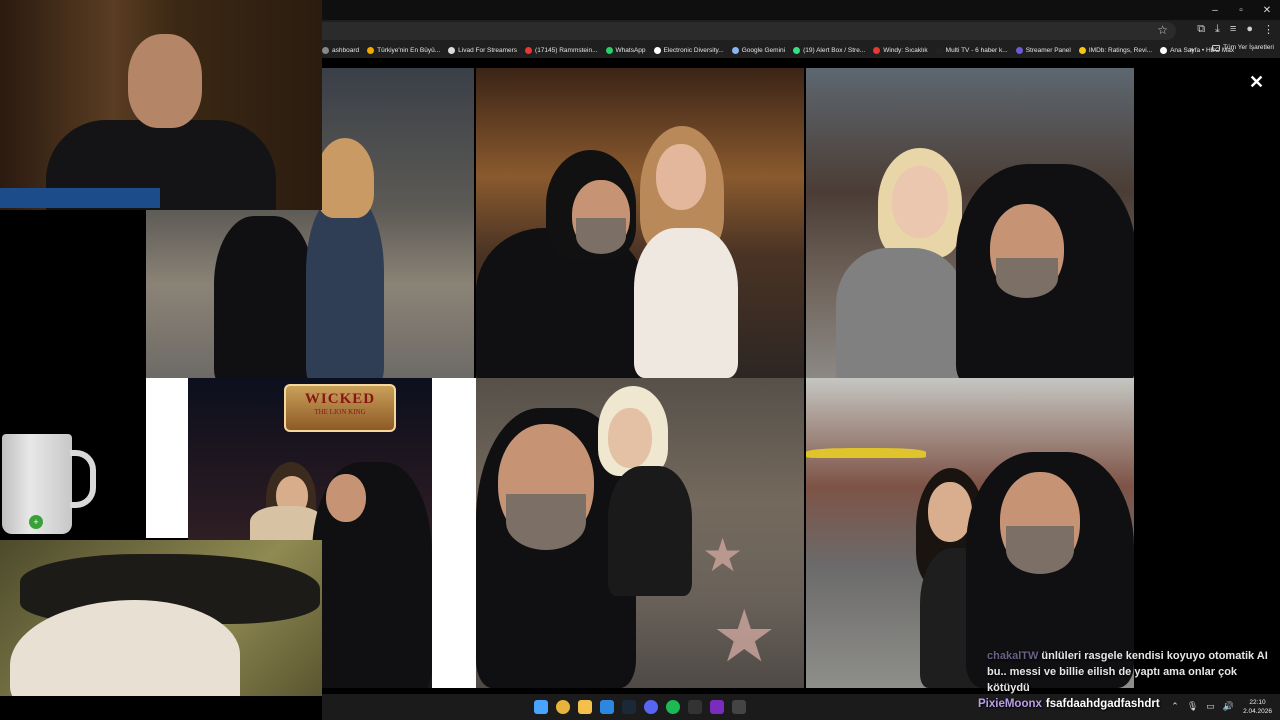 Image resolution: width=1280 pixels, height=720 pixels. I want to click on profile-icon: ●, so click(1249, 29).